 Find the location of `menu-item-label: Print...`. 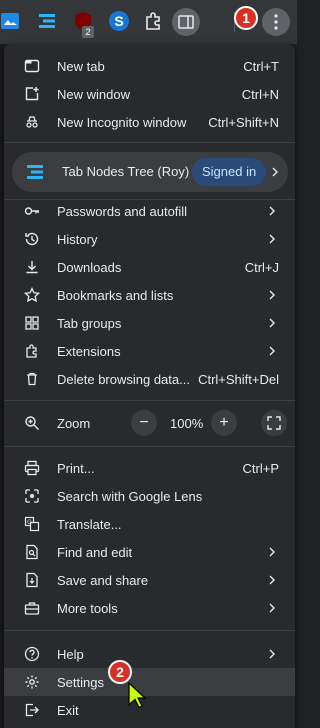

menu-item-label: Print... is located at coordinates (76, 468).